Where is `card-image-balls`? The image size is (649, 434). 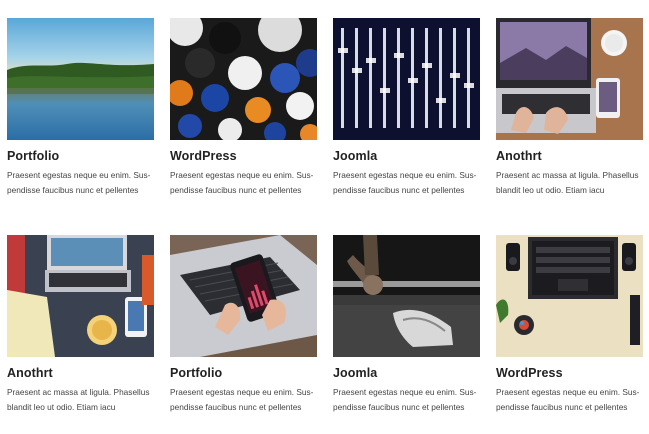
card-image-balls is located at coordinates (243, 79).